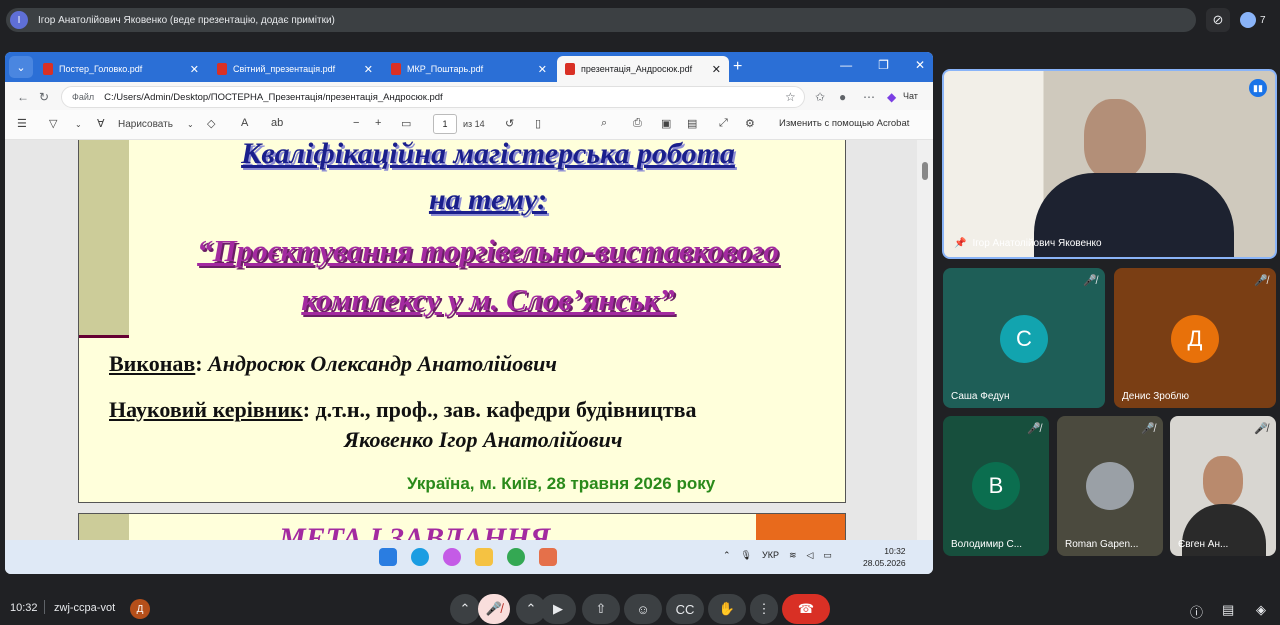 The image size is (1280, 625). Describe the element at coordinates (244, 123) in the screenshot. I see `read-aloud-icon: A` at that location.